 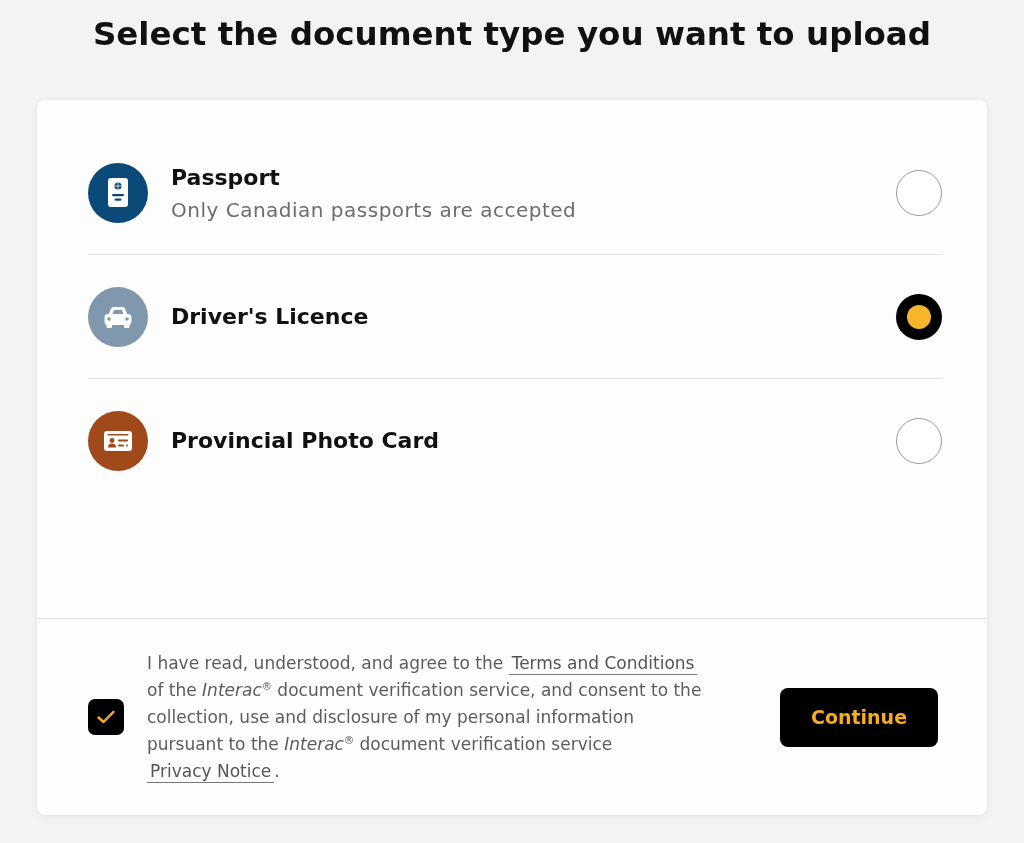 I want to click on check-icon, so click(x=106, y=717).